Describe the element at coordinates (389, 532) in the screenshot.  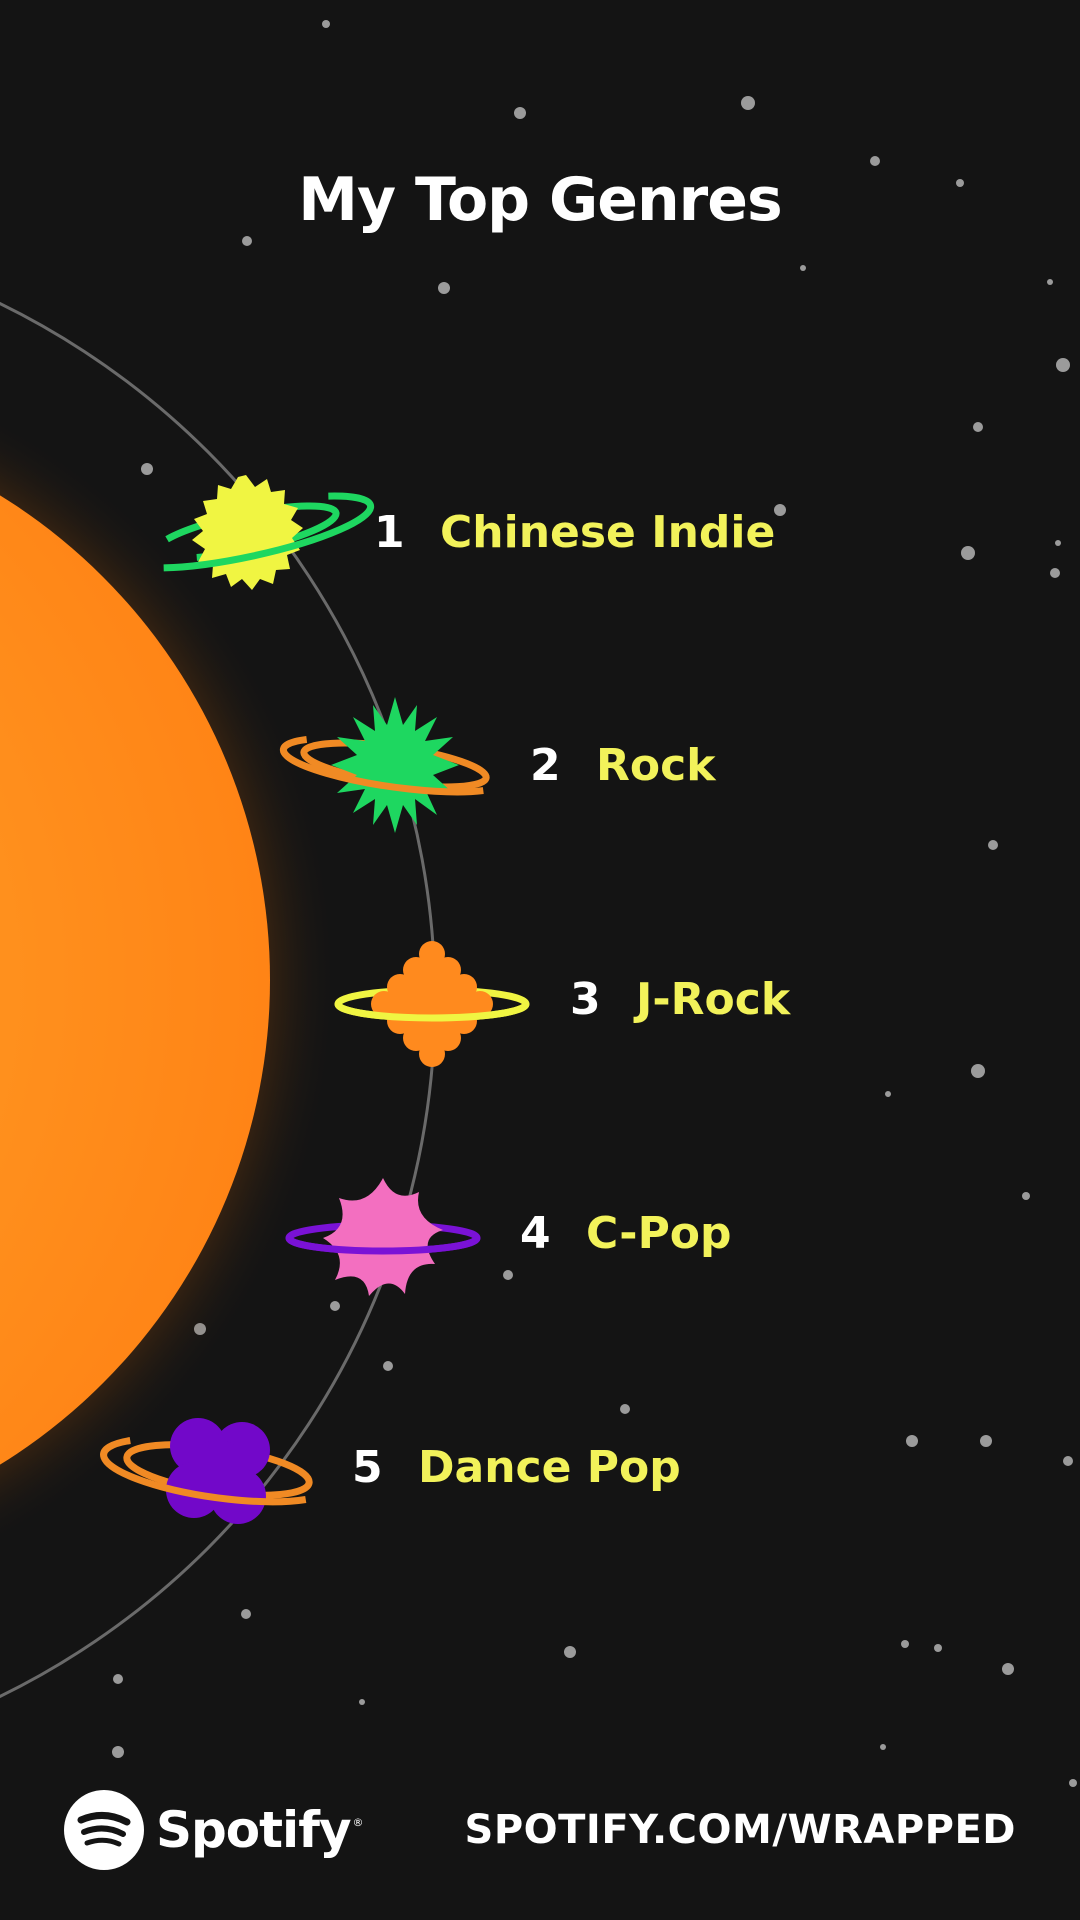
I see `genre-rank: 1` at that location.